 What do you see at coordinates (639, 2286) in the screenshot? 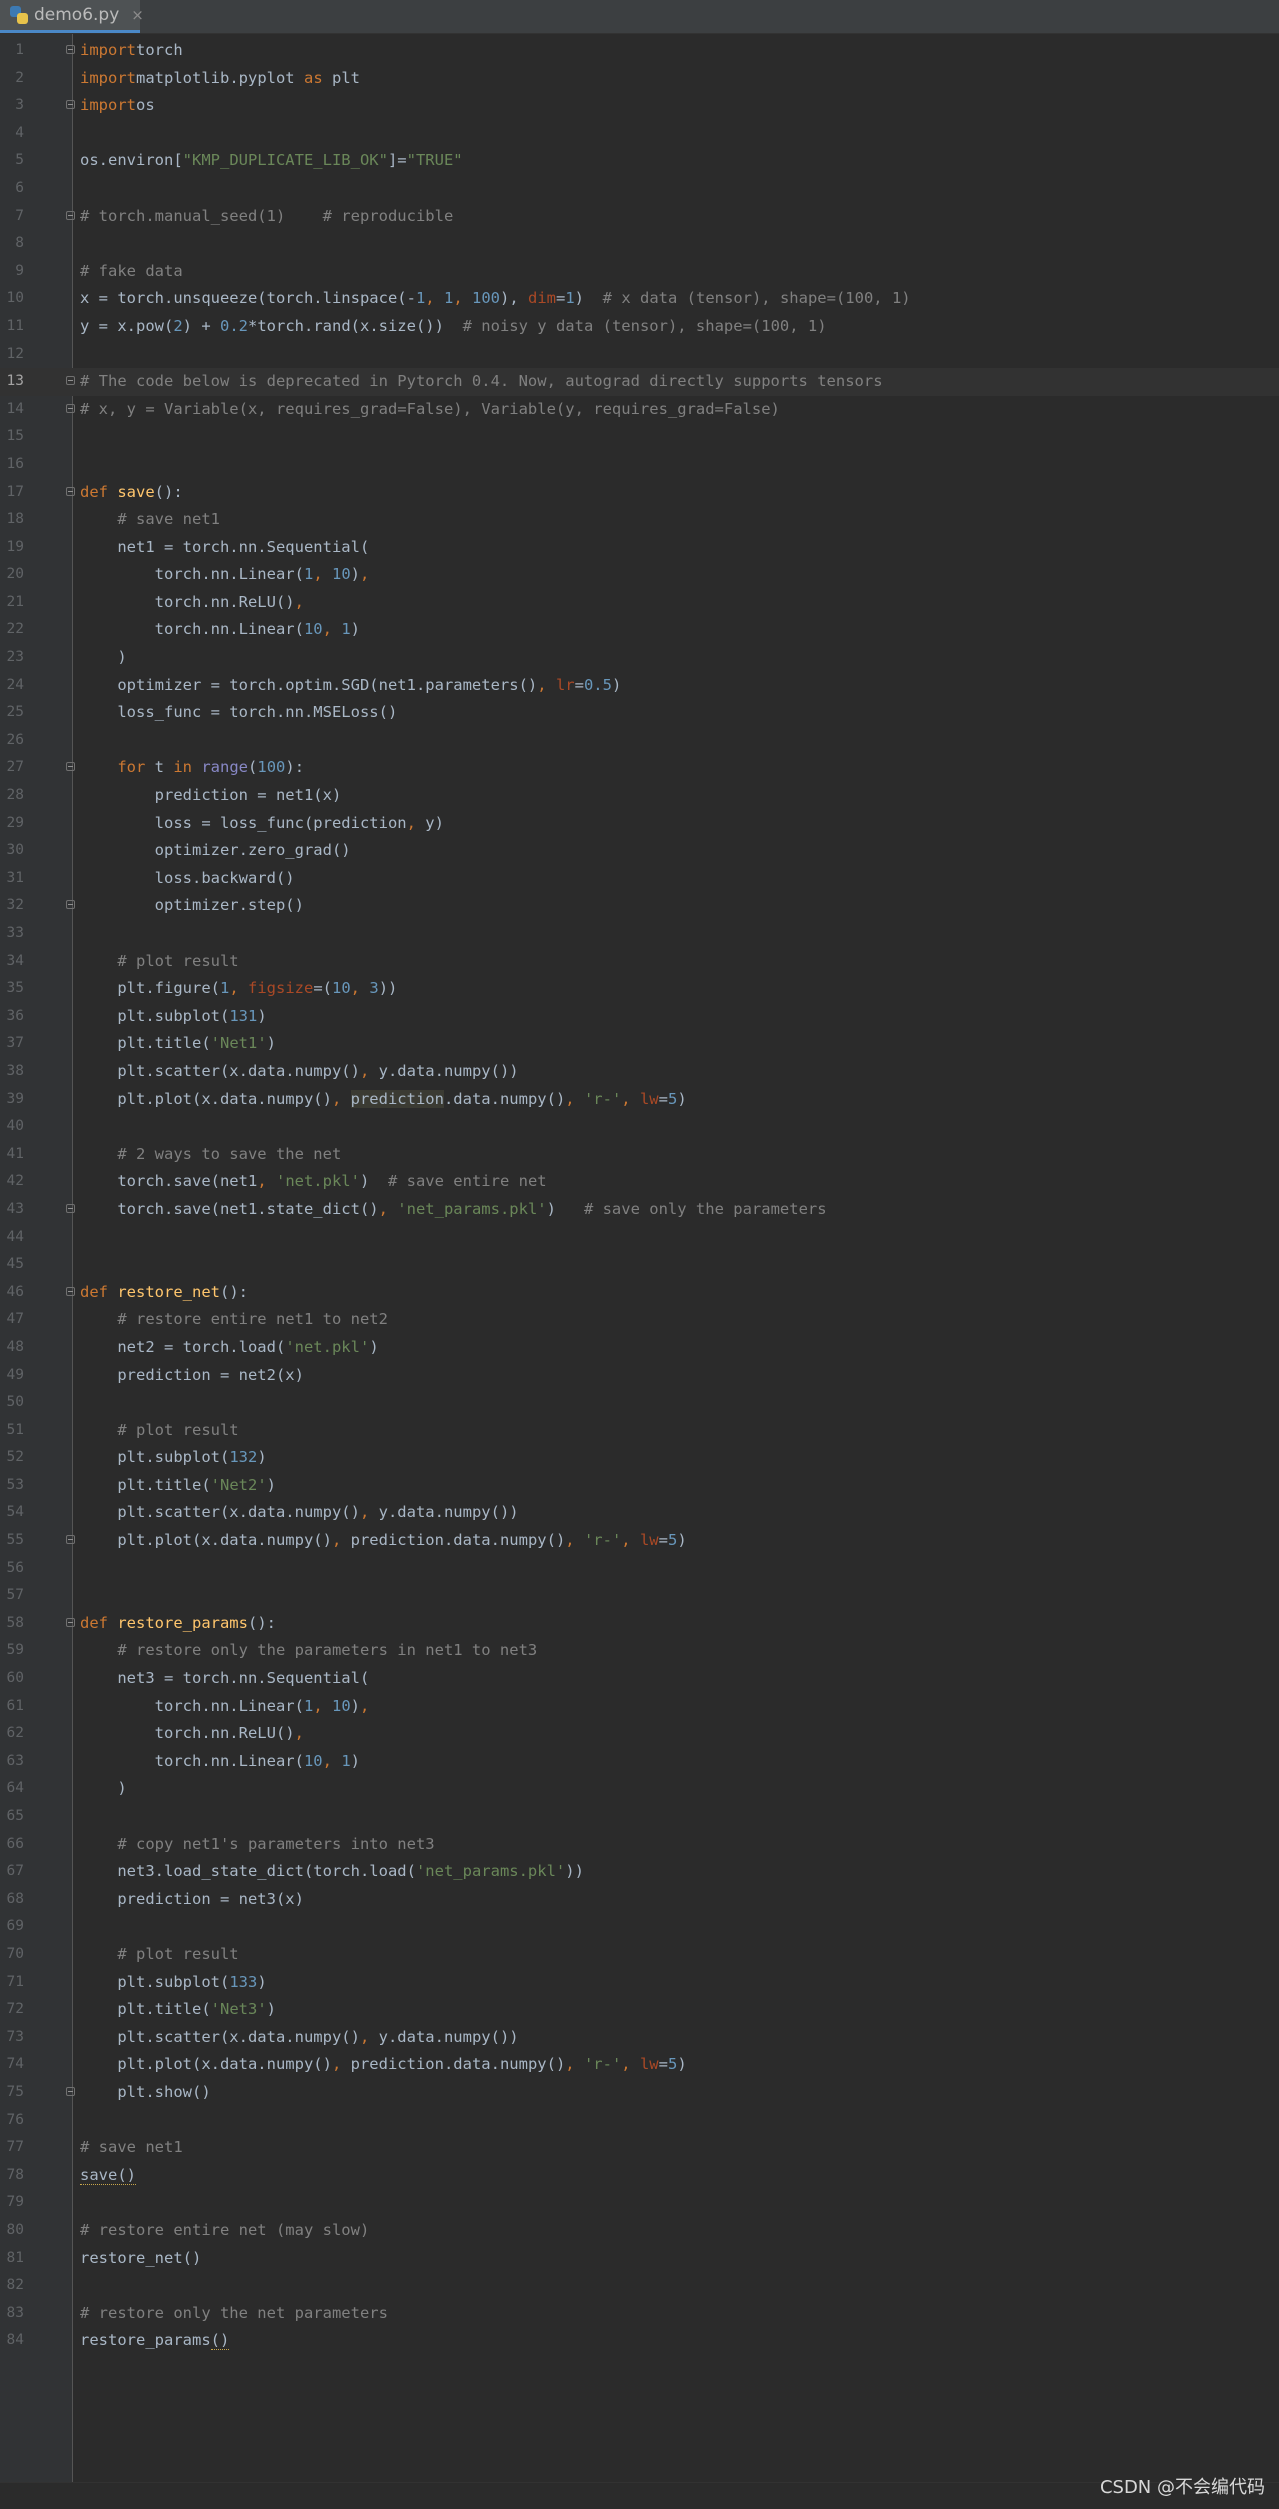
I see `code-line: 82` at bounding box center [639, 2286].